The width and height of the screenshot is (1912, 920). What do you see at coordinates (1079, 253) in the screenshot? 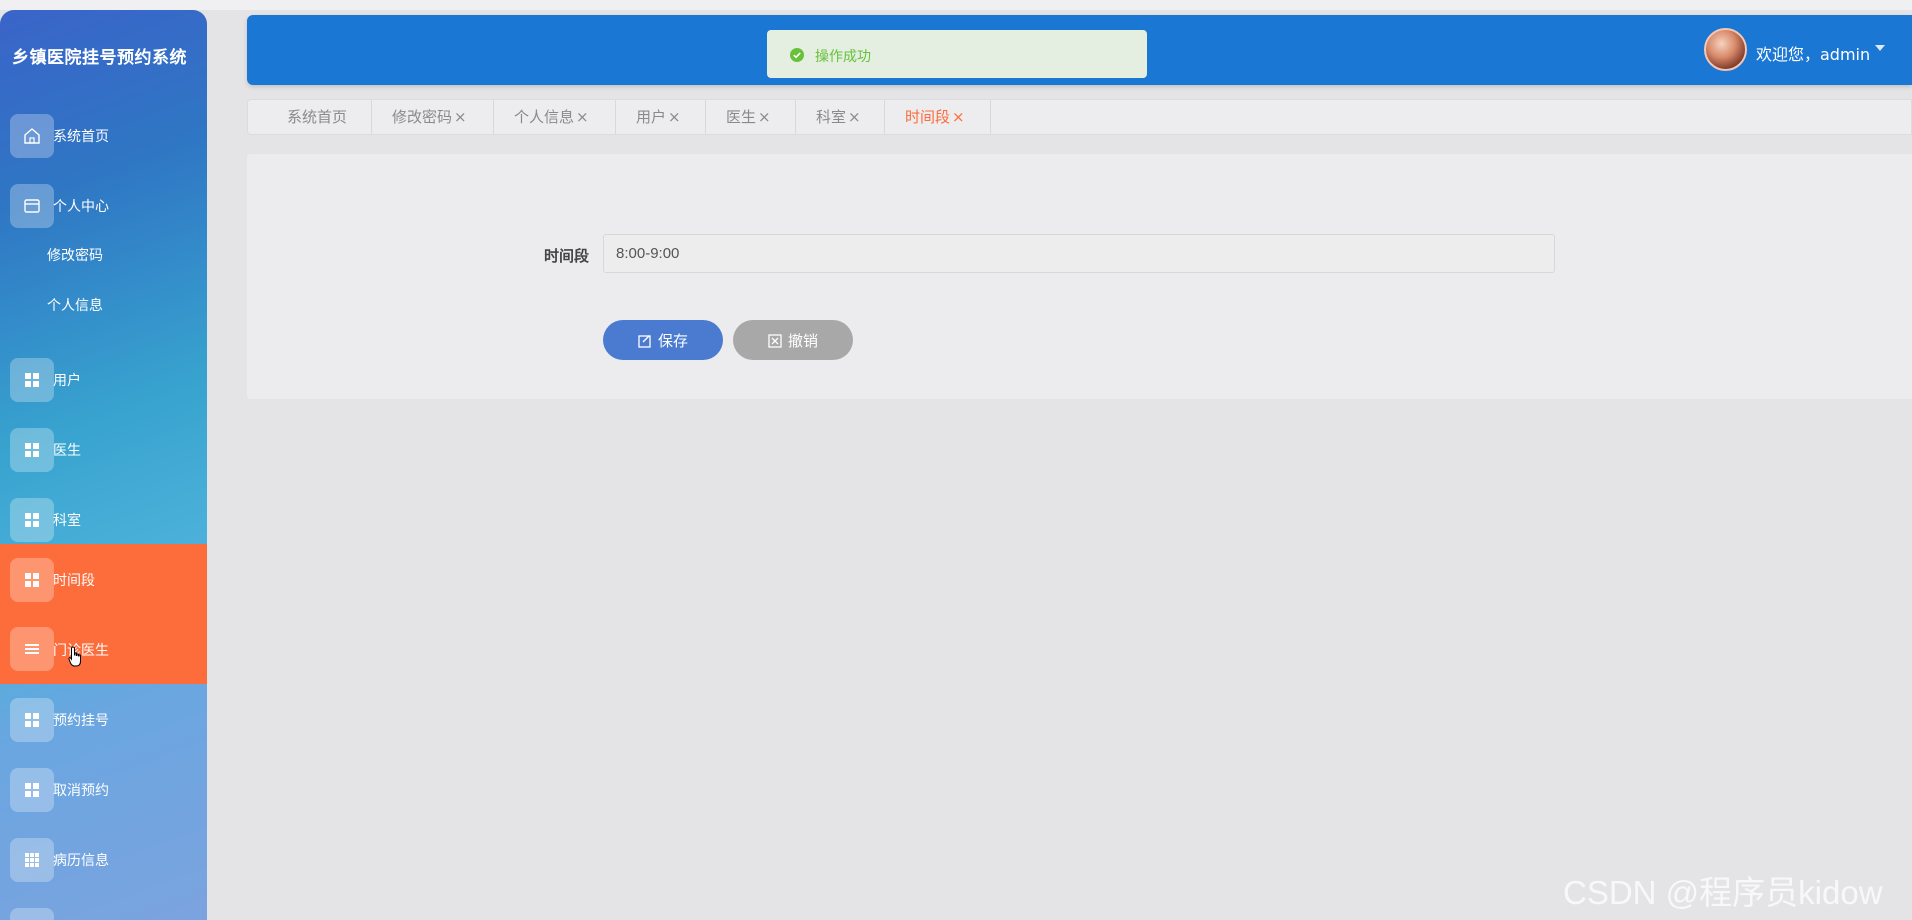
I see `time-slot-input` at bounding box center [1079, 253].